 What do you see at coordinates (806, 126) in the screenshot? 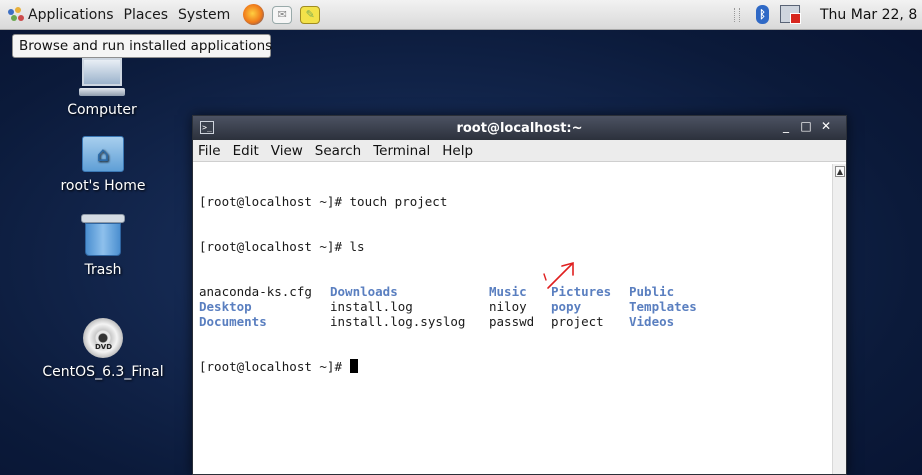
I see `maximize-icon: □` at bounding box center [806, 126].